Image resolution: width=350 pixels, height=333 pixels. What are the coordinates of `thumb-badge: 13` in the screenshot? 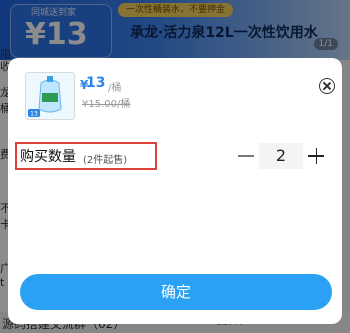 It's located at (34, 114).